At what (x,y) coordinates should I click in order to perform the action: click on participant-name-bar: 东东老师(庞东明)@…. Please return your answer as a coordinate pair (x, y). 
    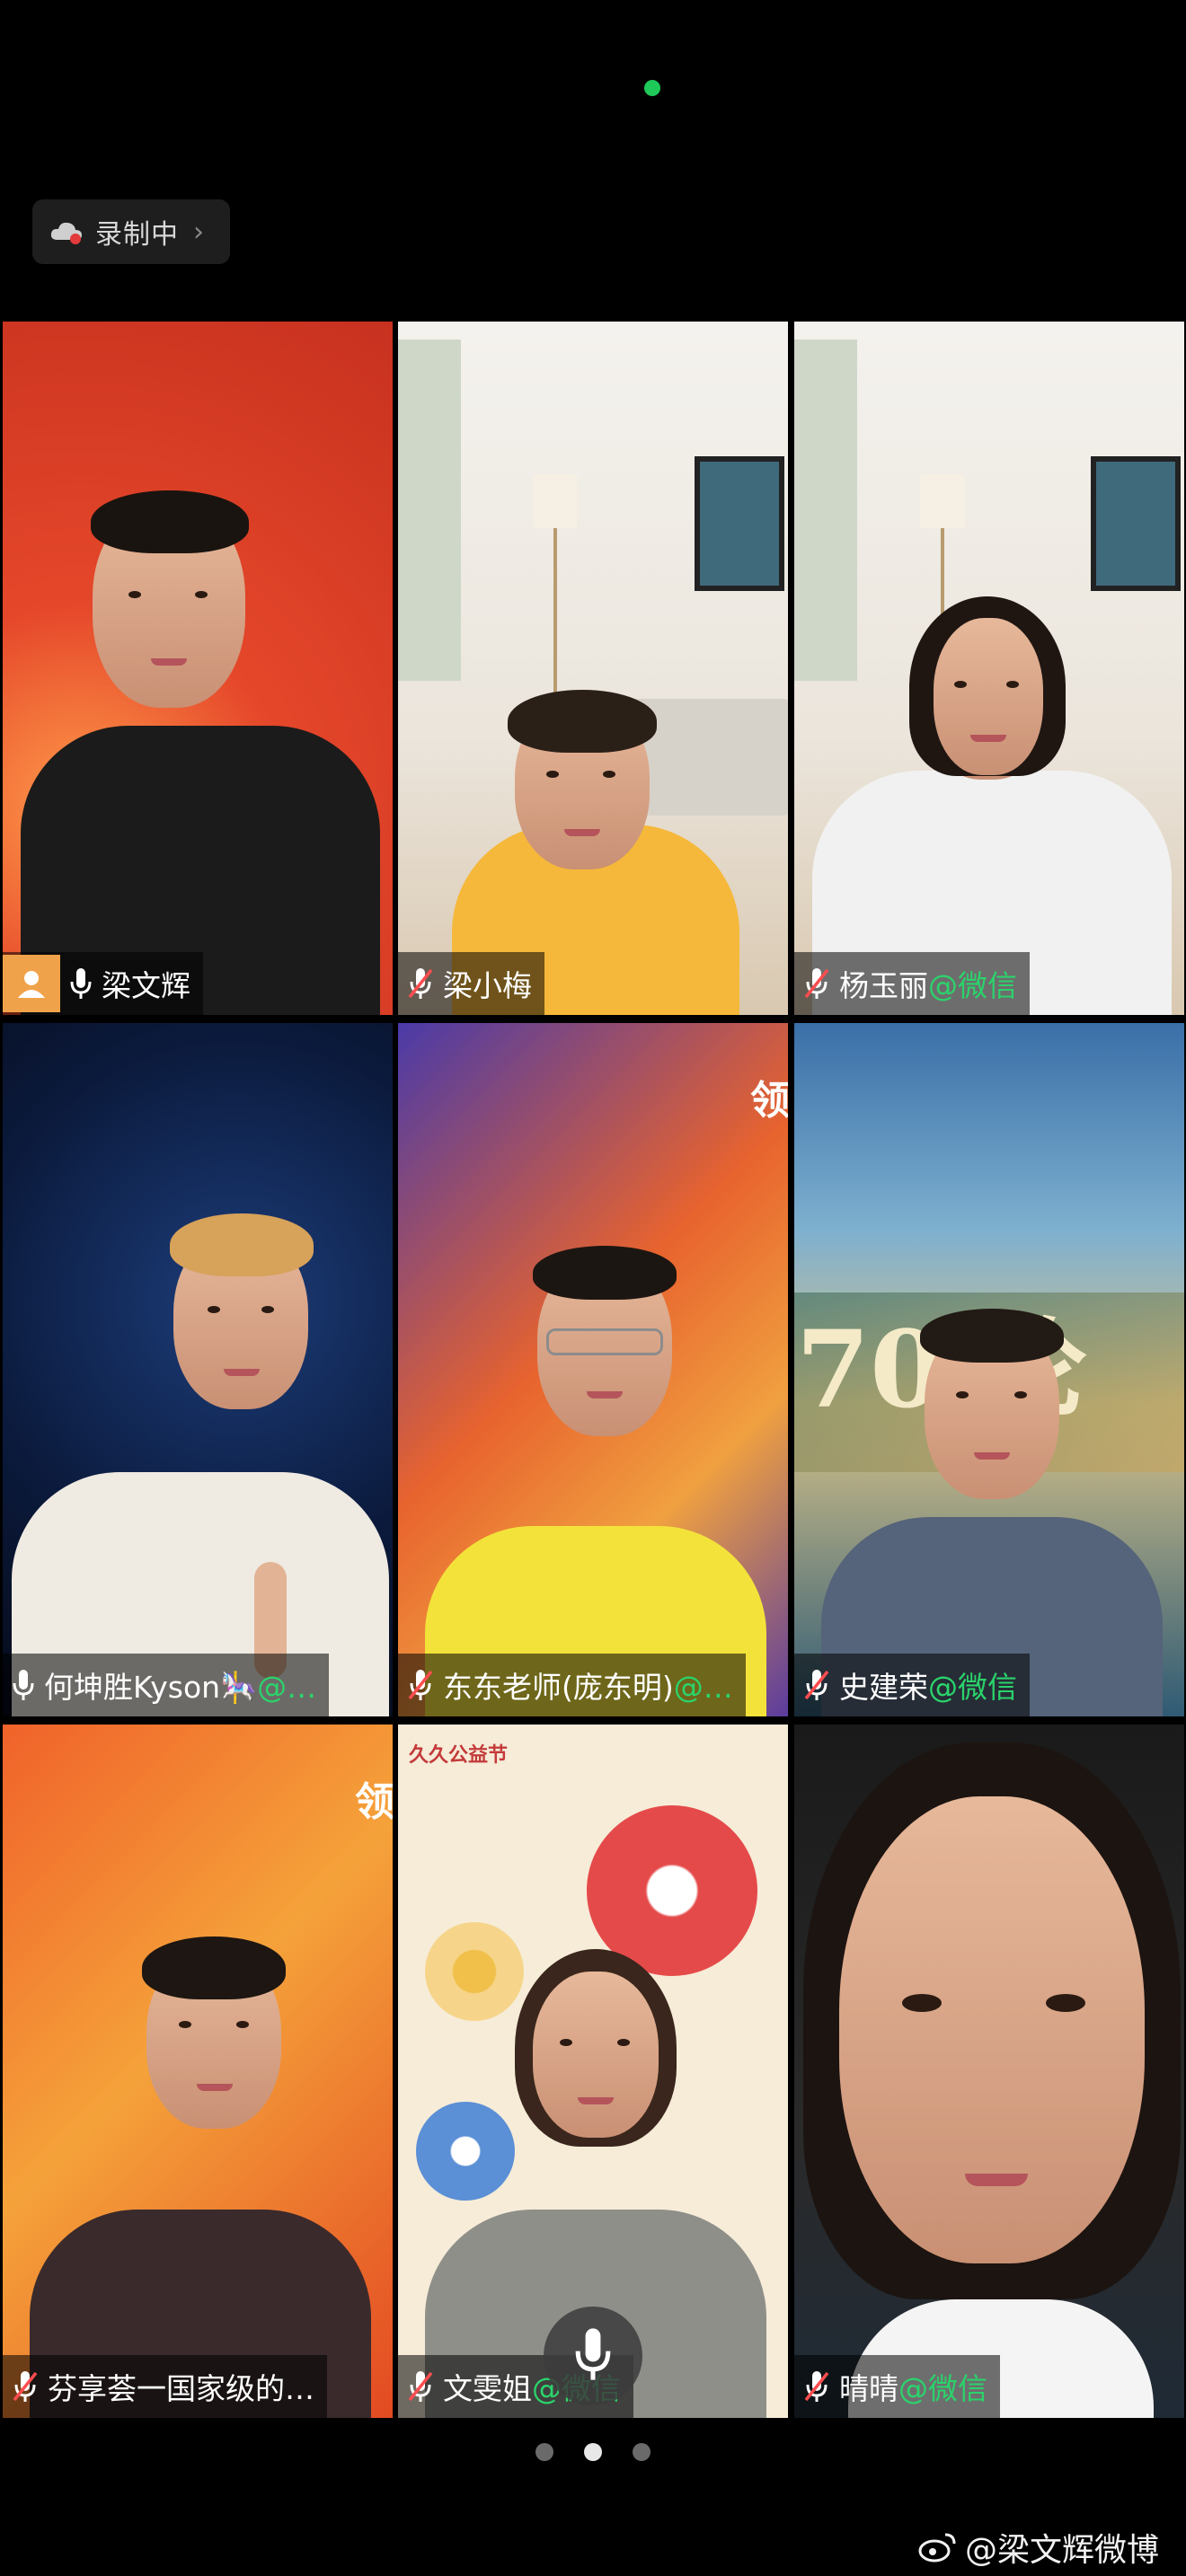
    Looking at the image, I should click on (572, 1685).